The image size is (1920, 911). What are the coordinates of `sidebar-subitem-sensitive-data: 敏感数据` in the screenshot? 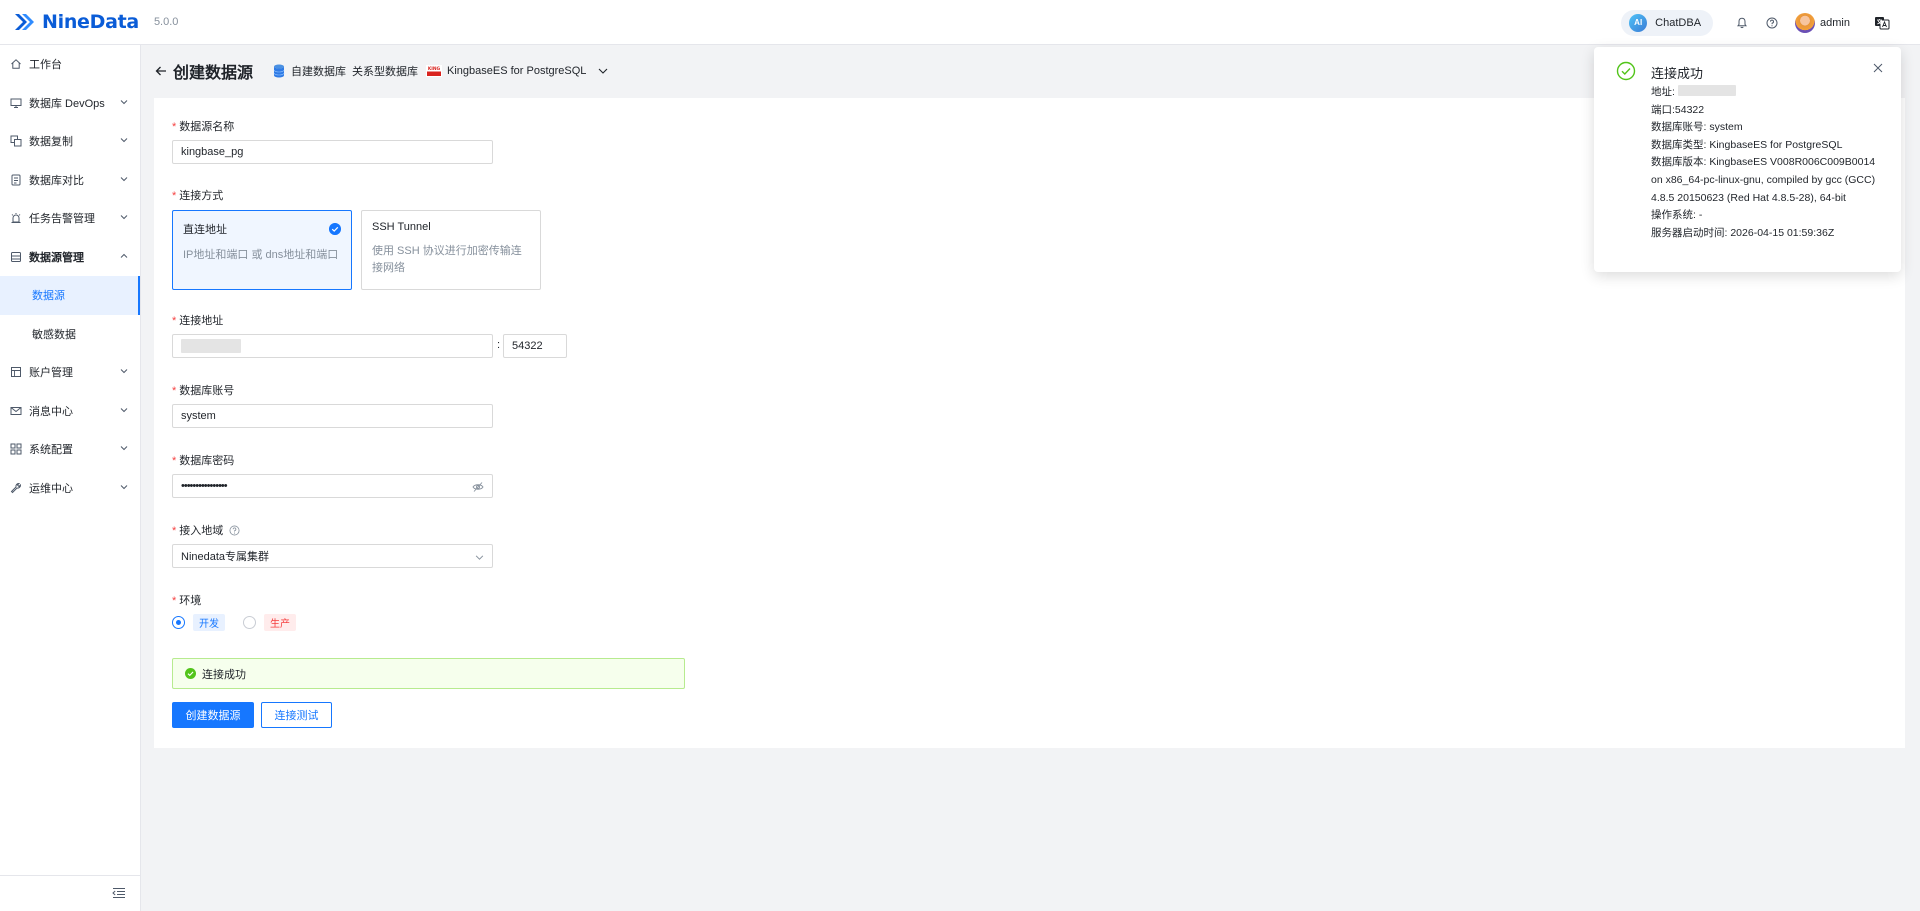 It's located at (70, 334).